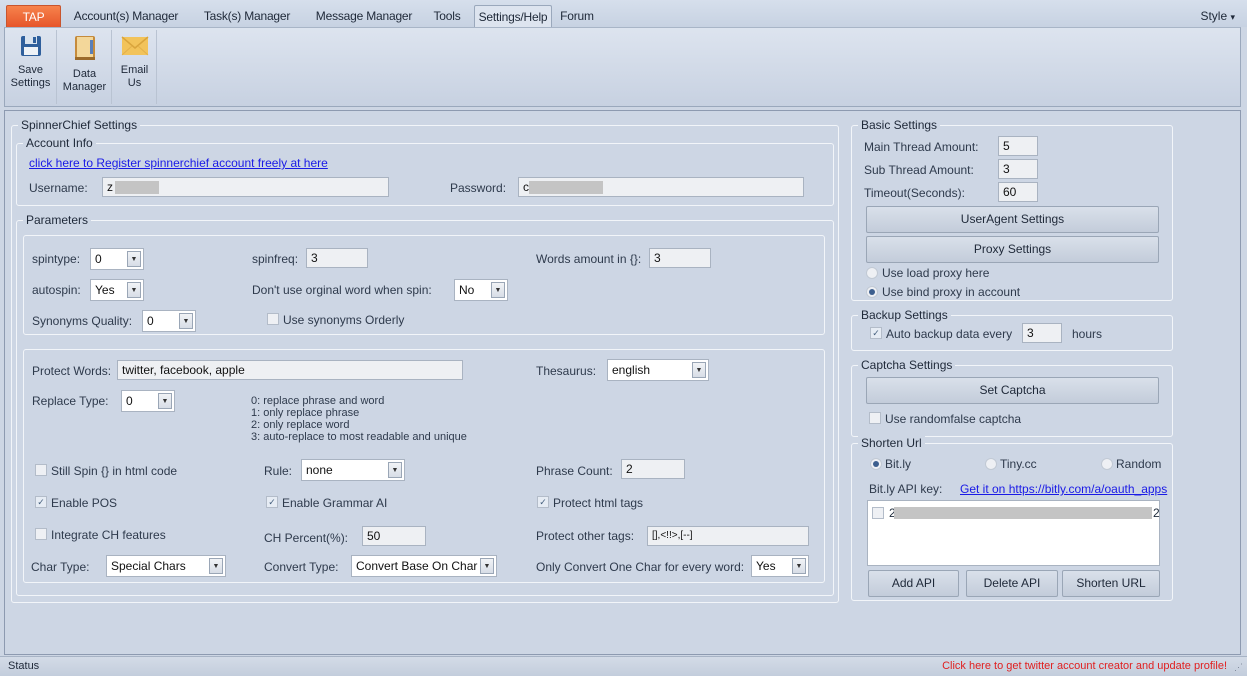  I want to click on status-text: Status, so click(24, 666).